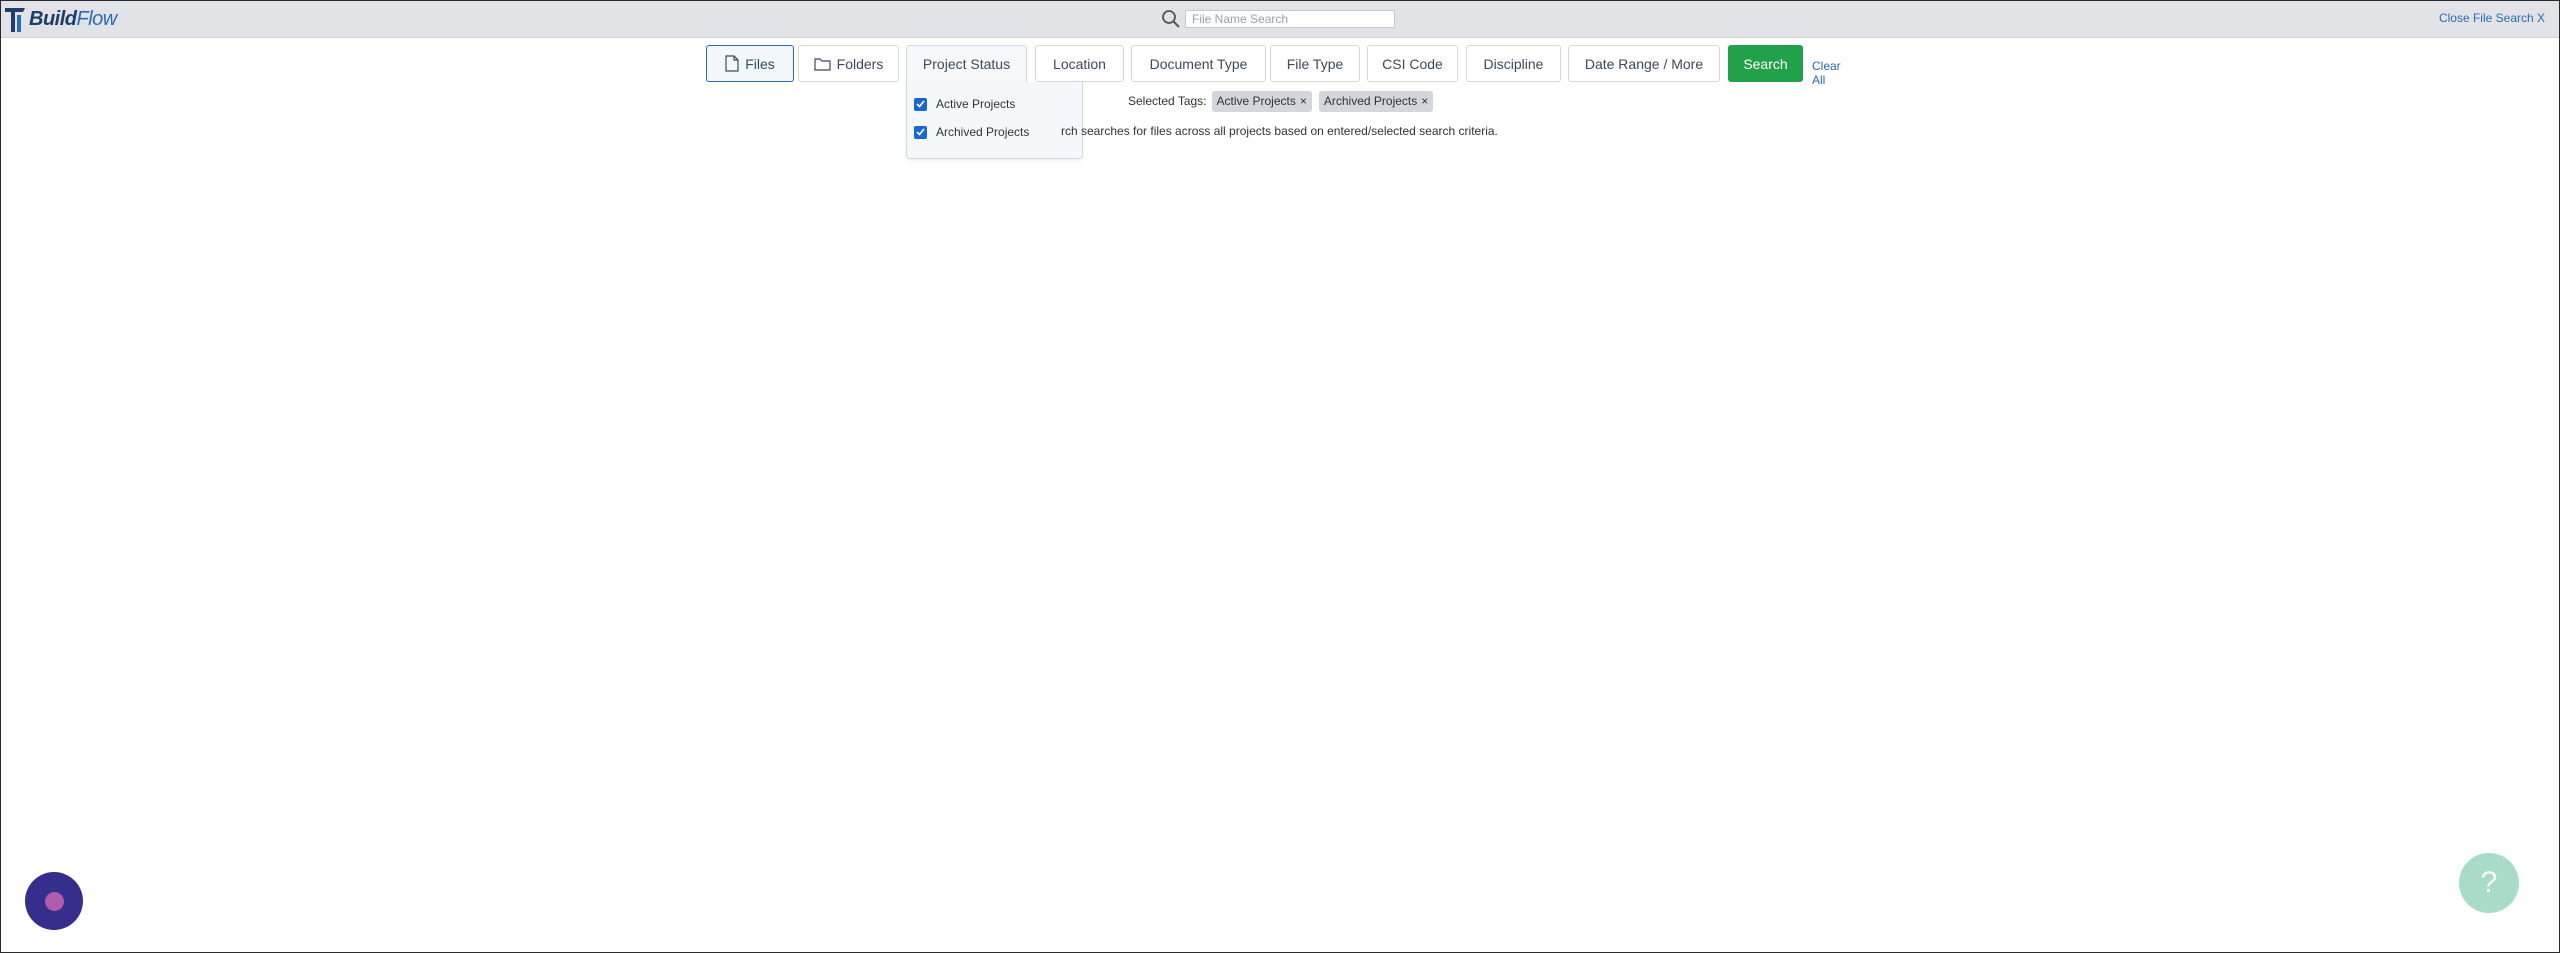 The image size is (2560, 953). I want to click on top-bar: BuildFlow Close File Search X, so click(1280, 19).